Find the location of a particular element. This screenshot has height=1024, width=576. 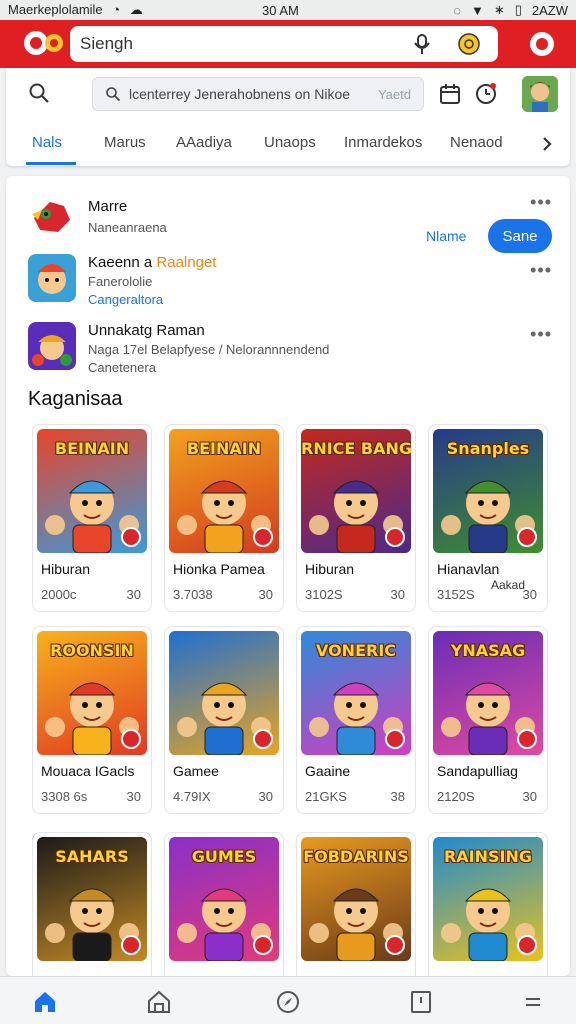

game-artwork is located at coordinates (224, 693).